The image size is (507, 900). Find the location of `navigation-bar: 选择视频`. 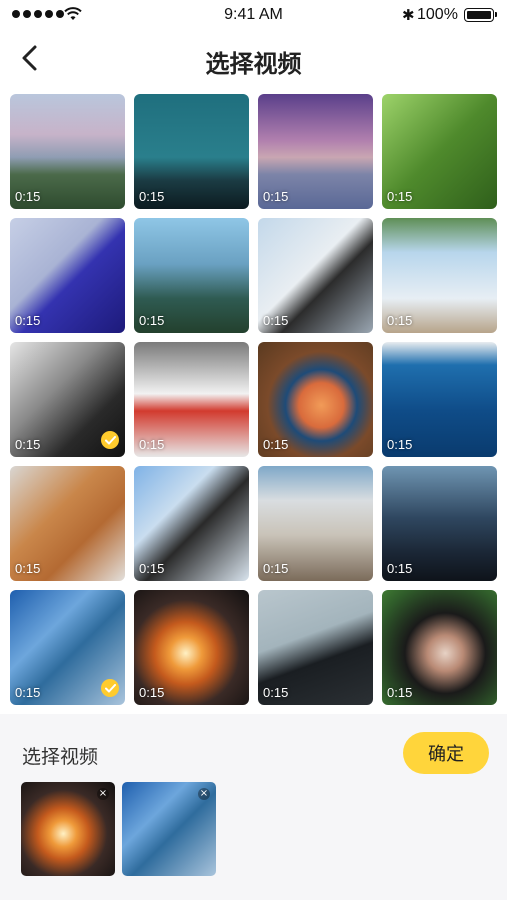

navigation-bar: 选择视频 is located at coordinates (253, 58).